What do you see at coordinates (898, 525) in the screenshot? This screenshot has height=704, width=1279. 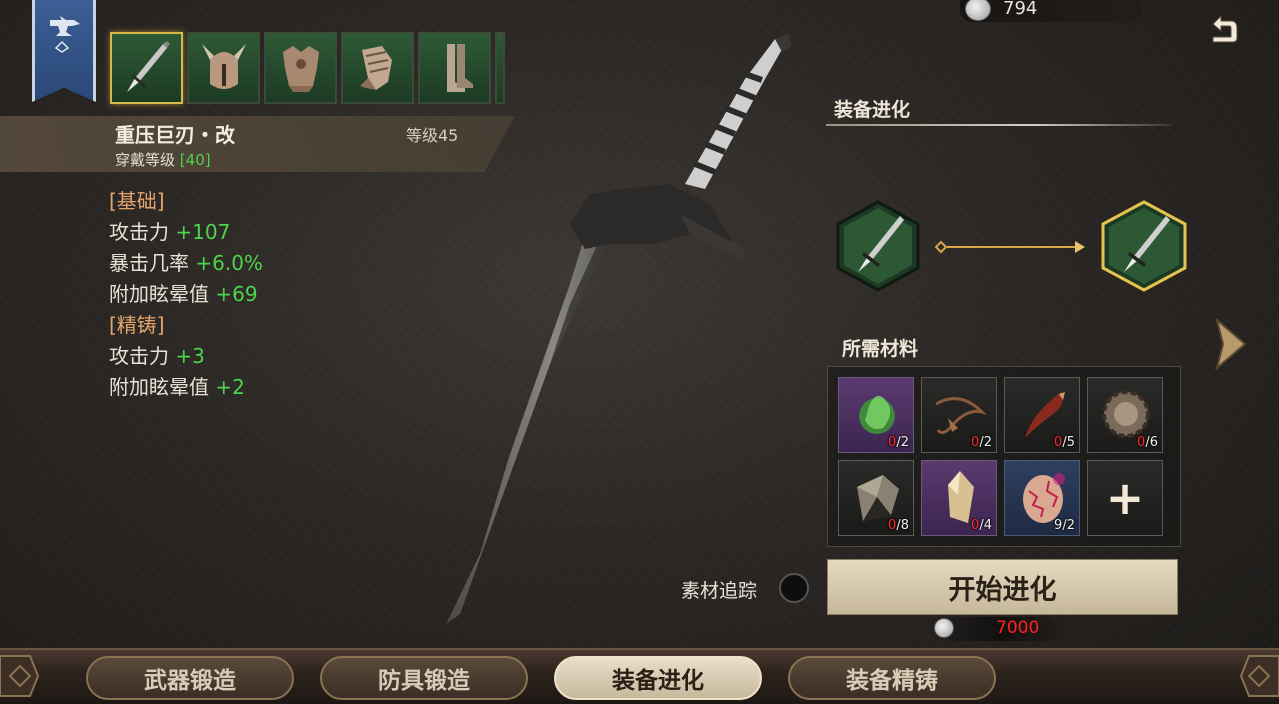 I see `material-count: 0/8` at bounding box center [898, 525].